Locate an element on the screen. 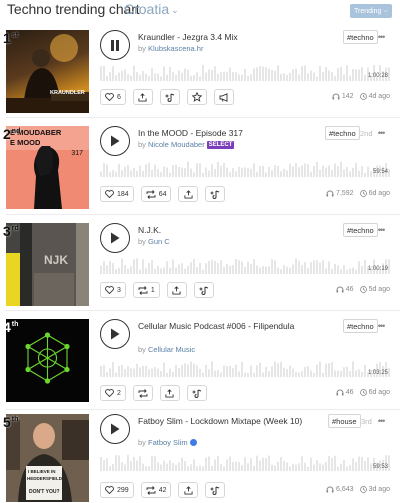 This screenshot has height=503, width=400. like-button: 299 is located at coordinates (117, 490).